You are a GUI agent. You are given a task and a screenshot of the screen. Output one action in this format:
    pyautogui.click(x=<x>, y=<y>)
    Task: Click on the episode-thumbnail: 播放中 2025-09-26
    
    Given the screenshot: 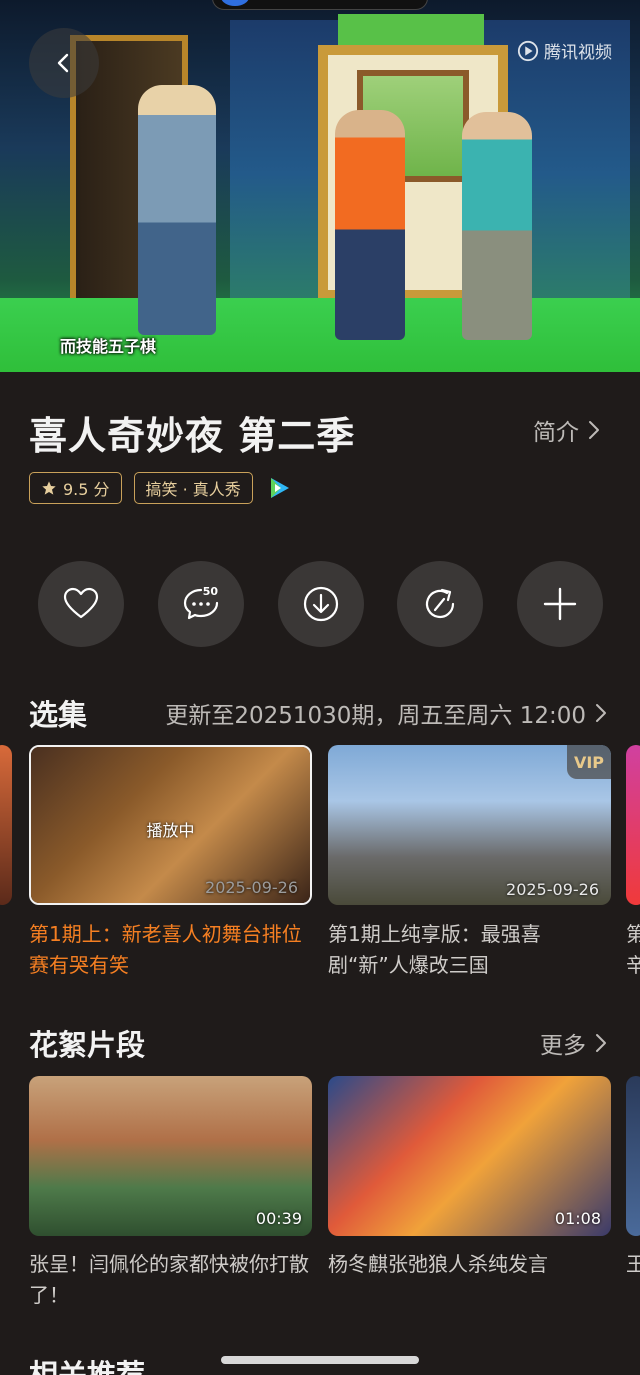 What is the action you would take?
    pyautogui.click(x=170, y=825)
    